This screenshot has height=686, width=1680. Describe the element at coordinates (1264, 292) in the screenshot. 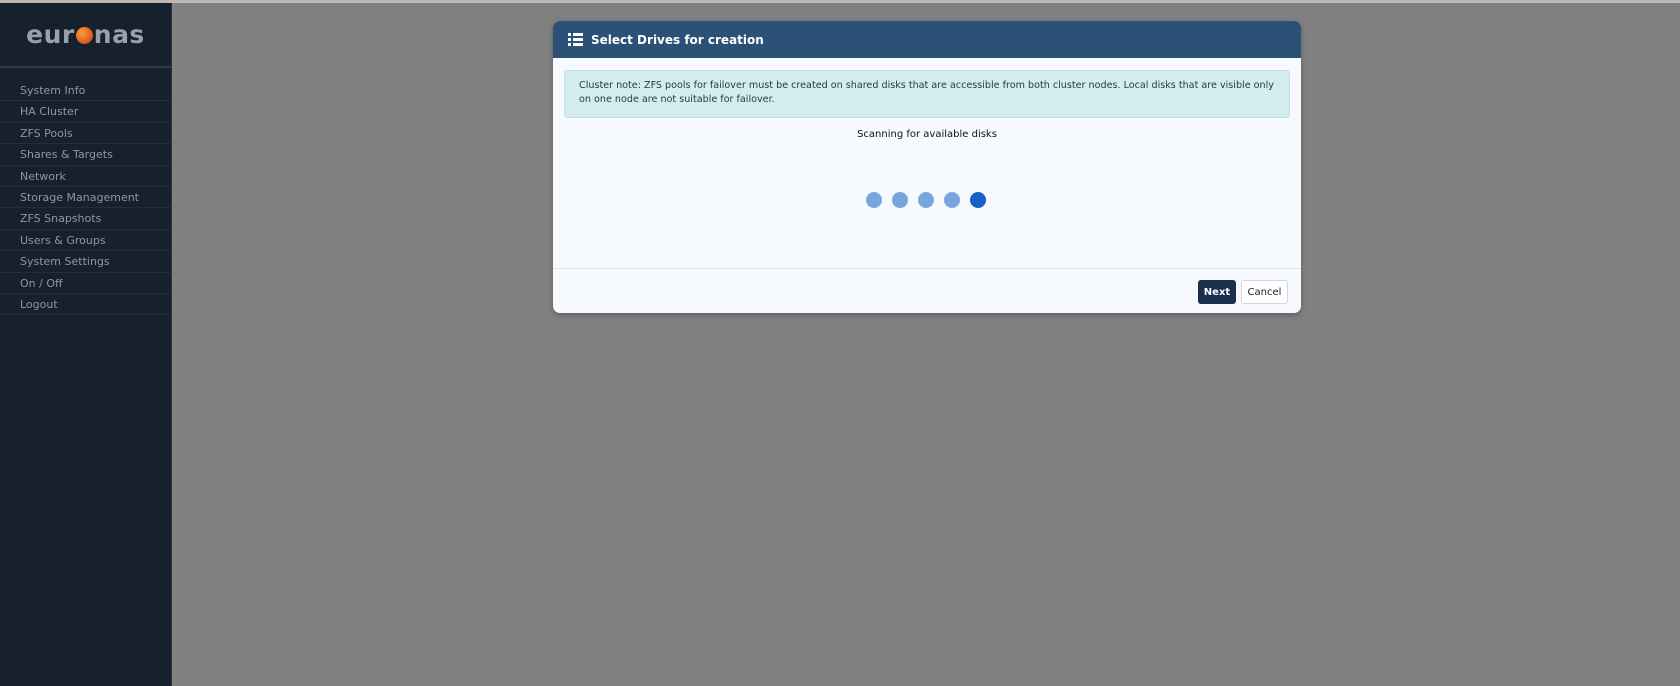

I see `cancel-button: Cancel` at that location.